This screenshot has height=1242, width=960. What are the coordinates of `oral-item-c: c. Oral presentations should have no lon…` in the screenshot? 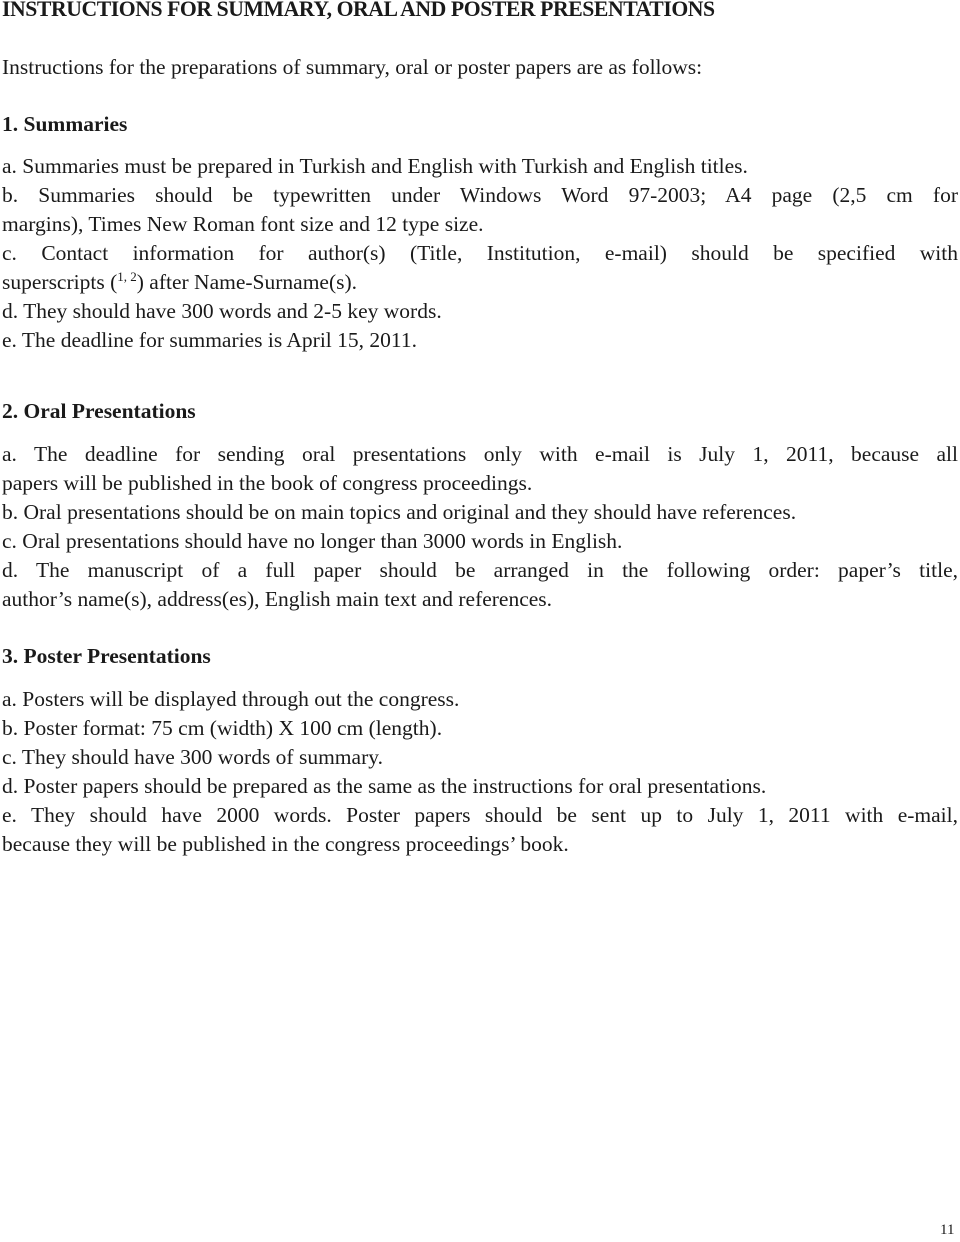 It's located at (312, 541).